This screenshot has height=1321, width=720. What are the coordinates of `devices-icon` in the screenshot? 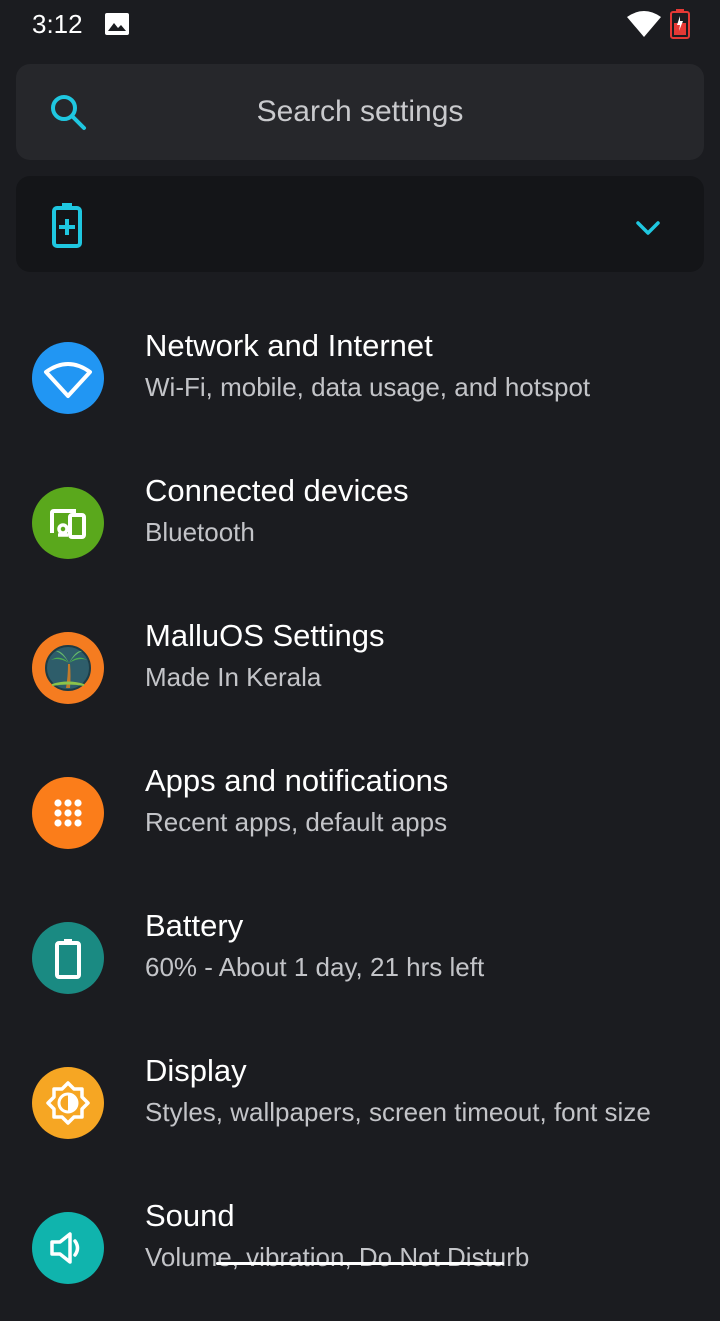 It's located at (68, 523).